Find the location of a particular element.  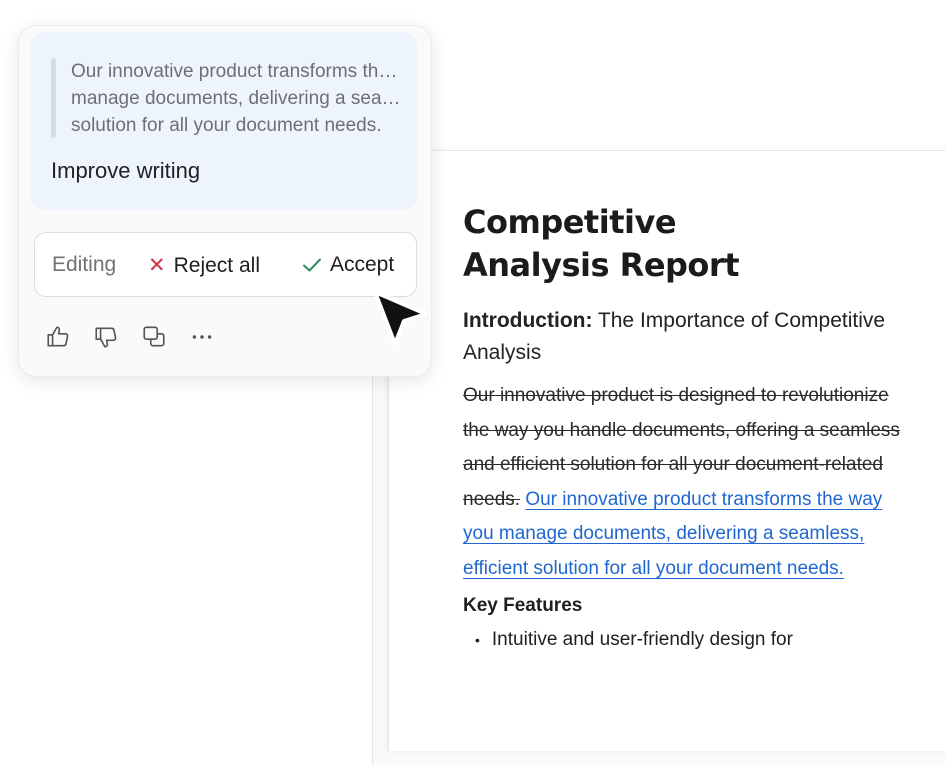

prompt-label: Improve writing is located at coordinates (126, 170).